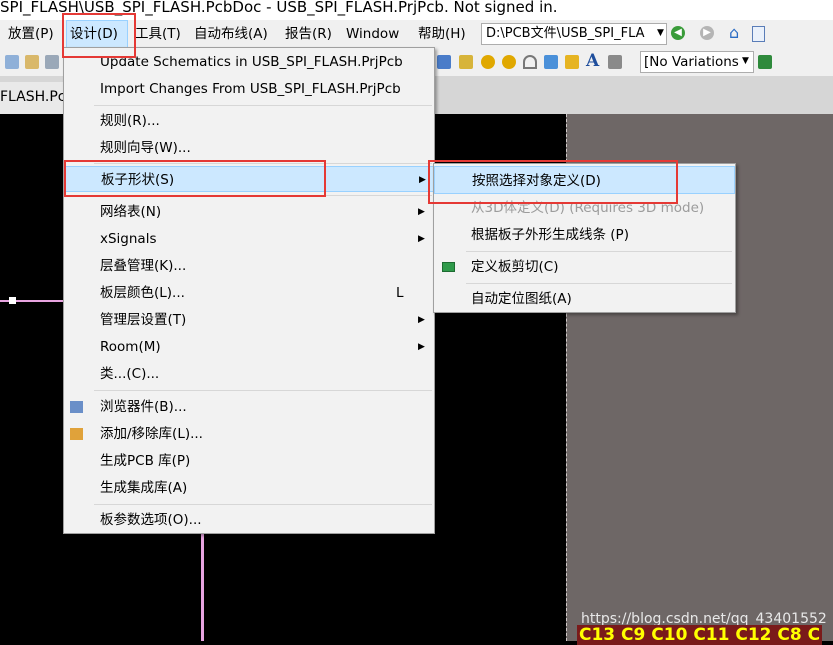  I want to click on paste-icon, so click(32, 62).